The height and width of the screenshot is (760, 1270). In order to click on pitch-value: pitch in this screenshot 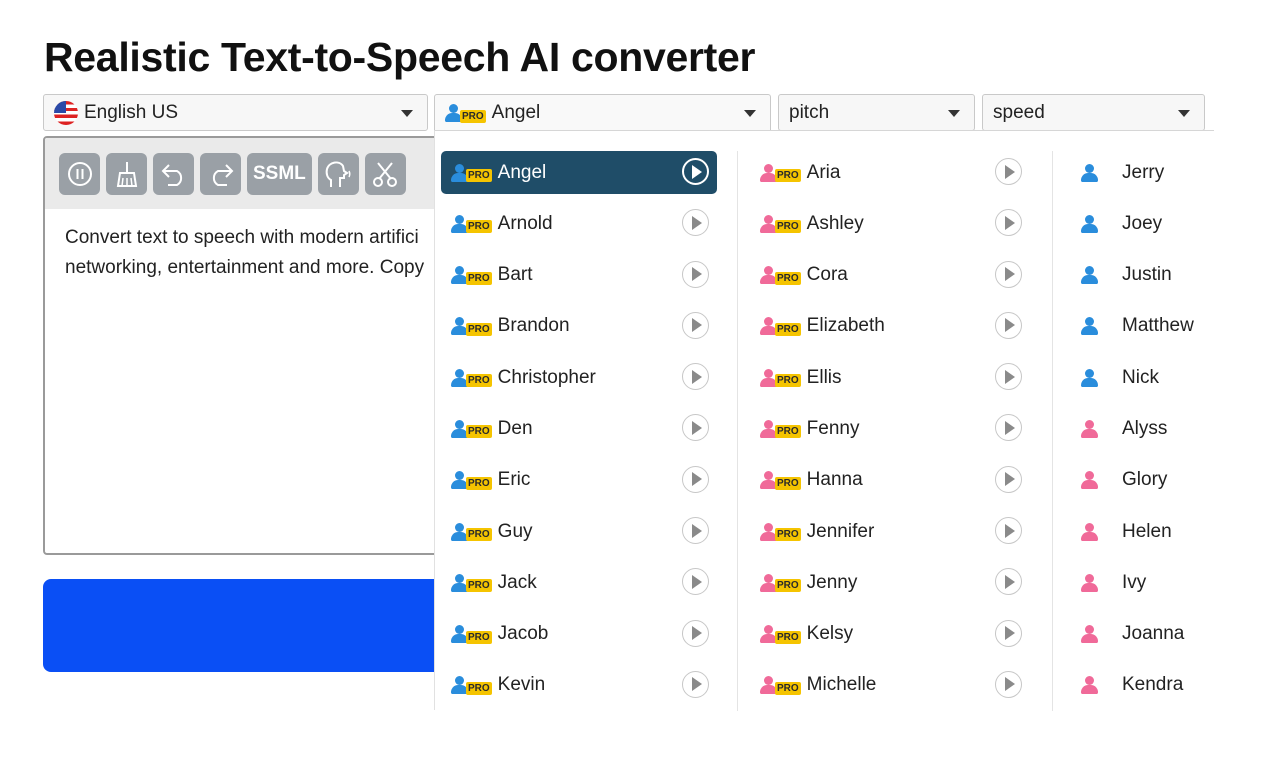, I will do `click(809, 112)`.